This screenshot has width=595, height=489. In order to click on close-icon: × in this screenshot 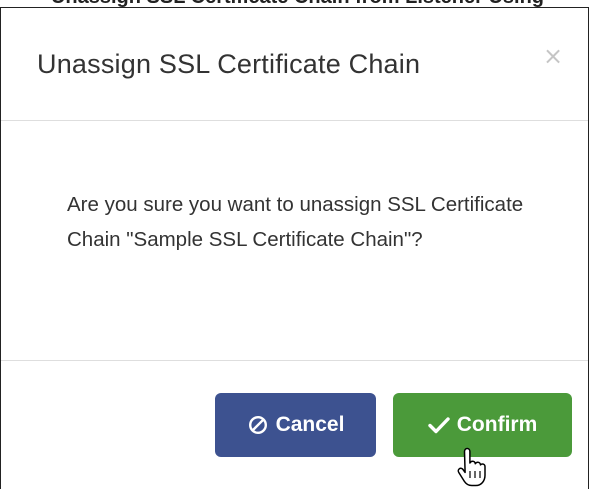, I will do `click(553, 56)`.